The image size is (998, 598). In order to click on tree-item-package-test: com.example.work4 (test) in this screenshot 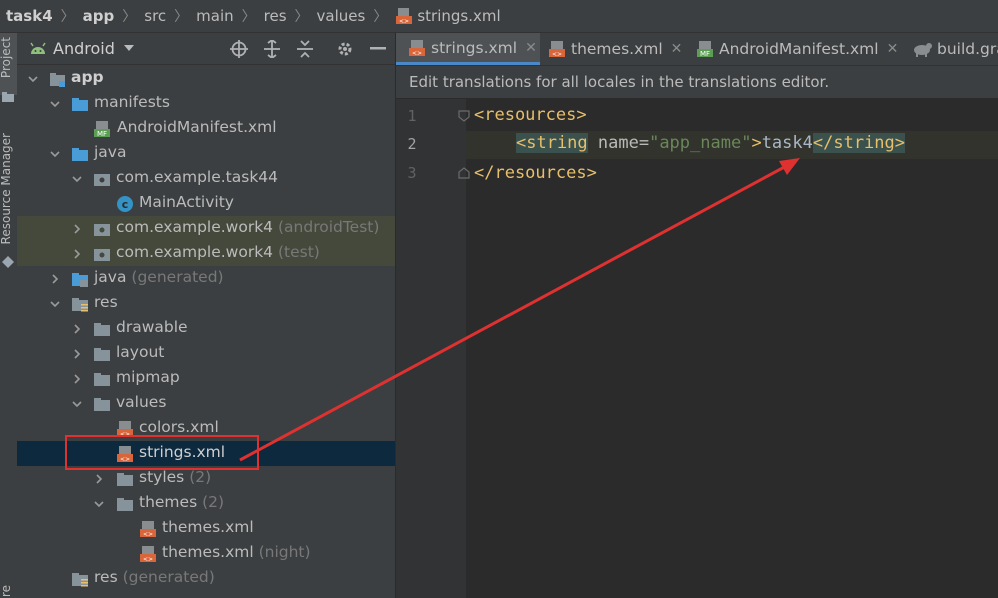, I will do `click(206, 253)`.